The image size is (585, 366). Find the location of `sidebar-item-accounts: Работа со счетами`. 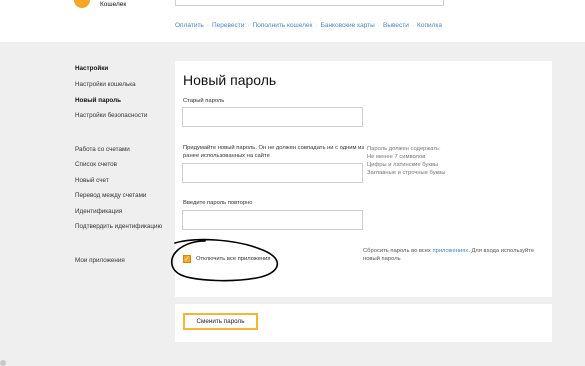

sidebar-item-accounts: Работа со счетами is located at coordinates (102, 149).